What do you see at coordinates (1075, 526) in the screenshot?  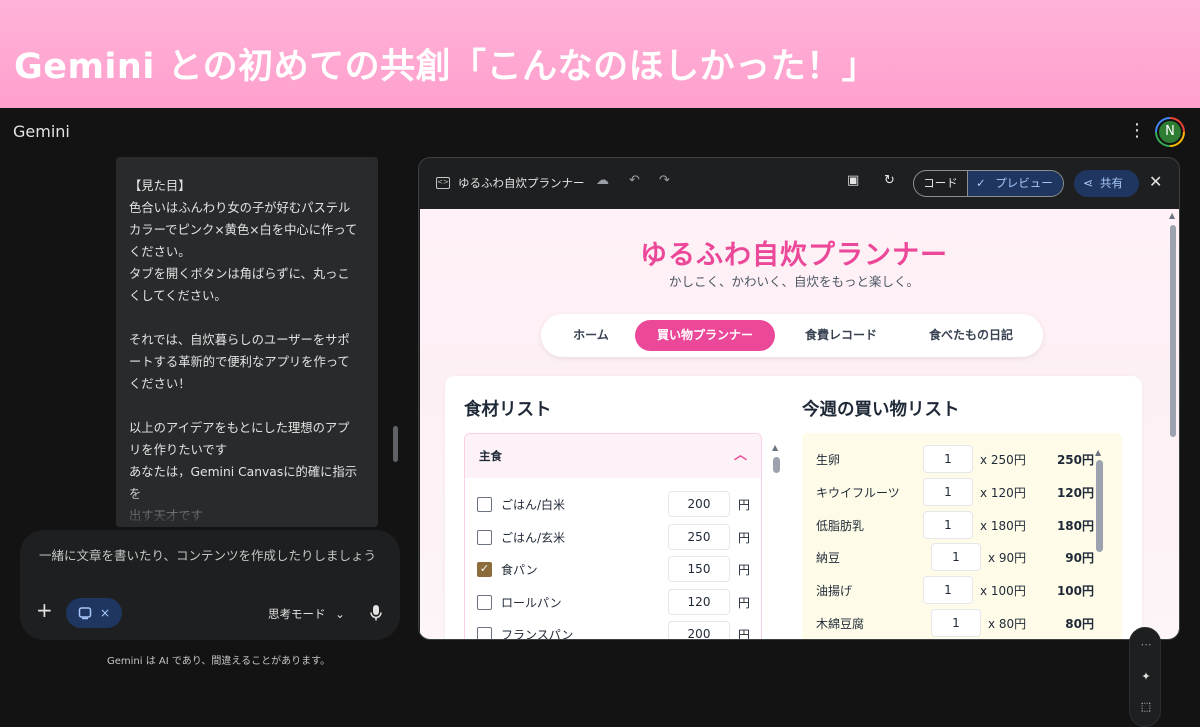 I see `item-total: 180円` at bounding box center [1075, 526].